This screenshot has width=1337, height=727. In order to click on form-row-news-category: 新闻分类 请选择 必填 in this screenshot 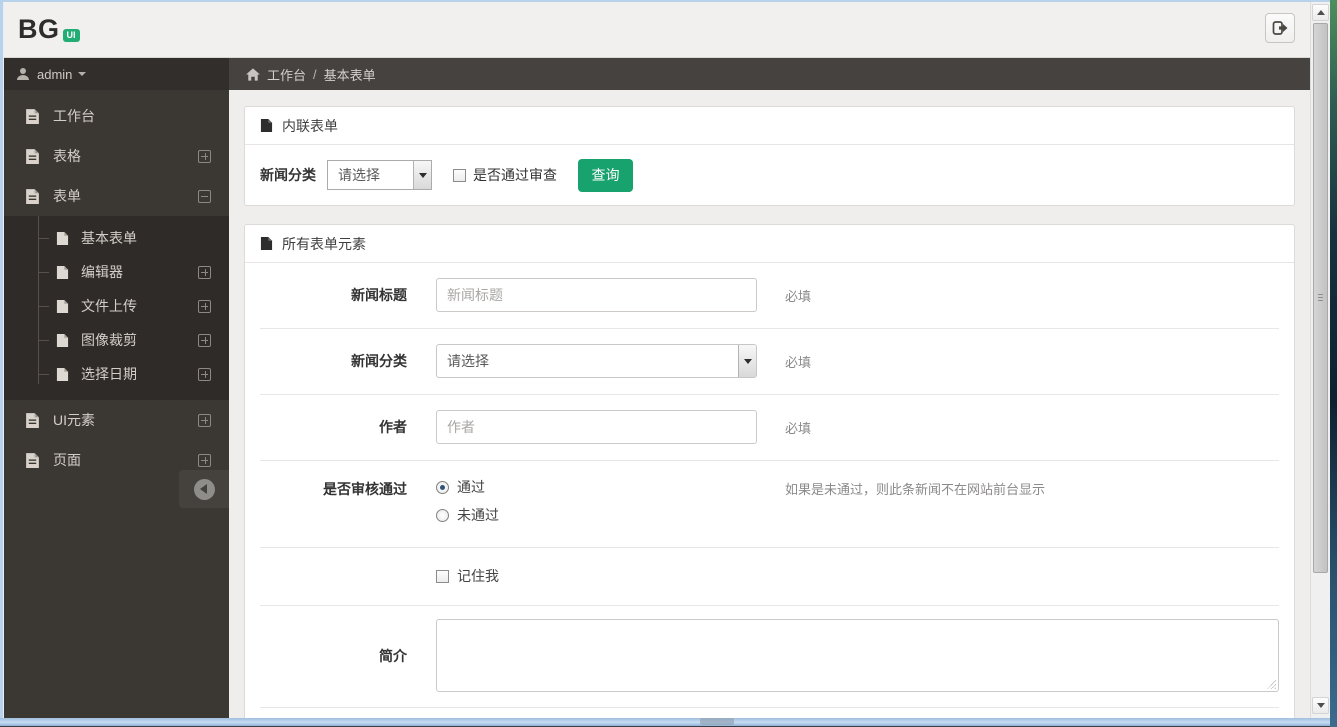, I will do `click(769, 361)`.